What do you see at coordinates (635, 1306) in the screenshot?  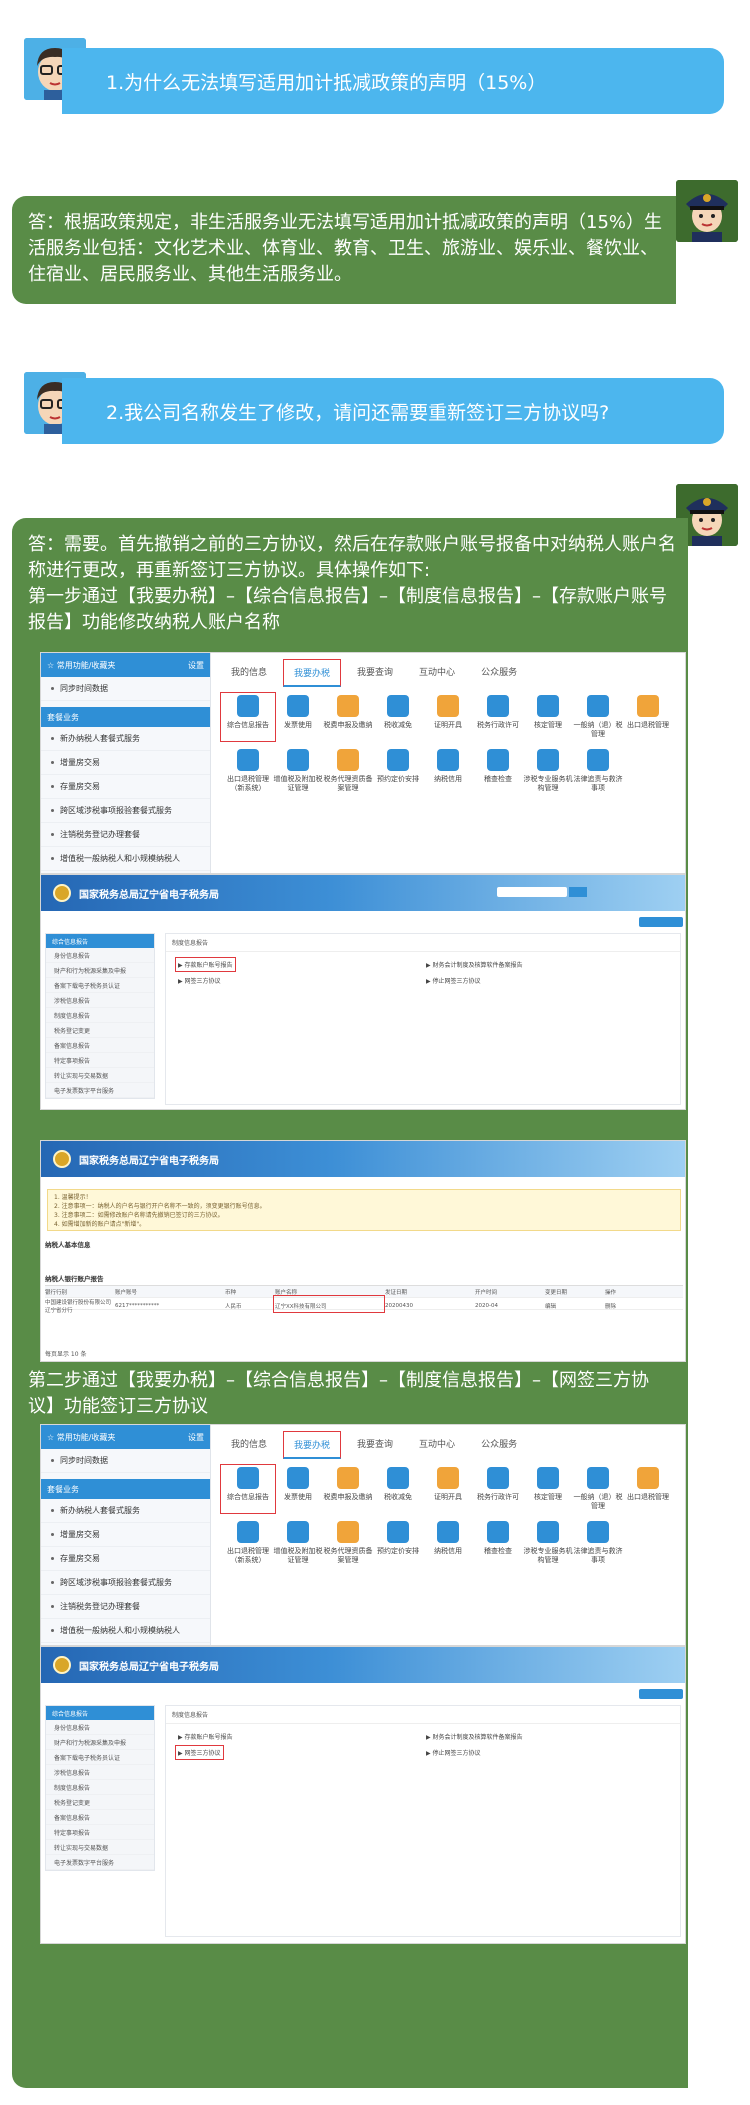 I see `delete-link: 删除` at bounding box center [635, 1306].